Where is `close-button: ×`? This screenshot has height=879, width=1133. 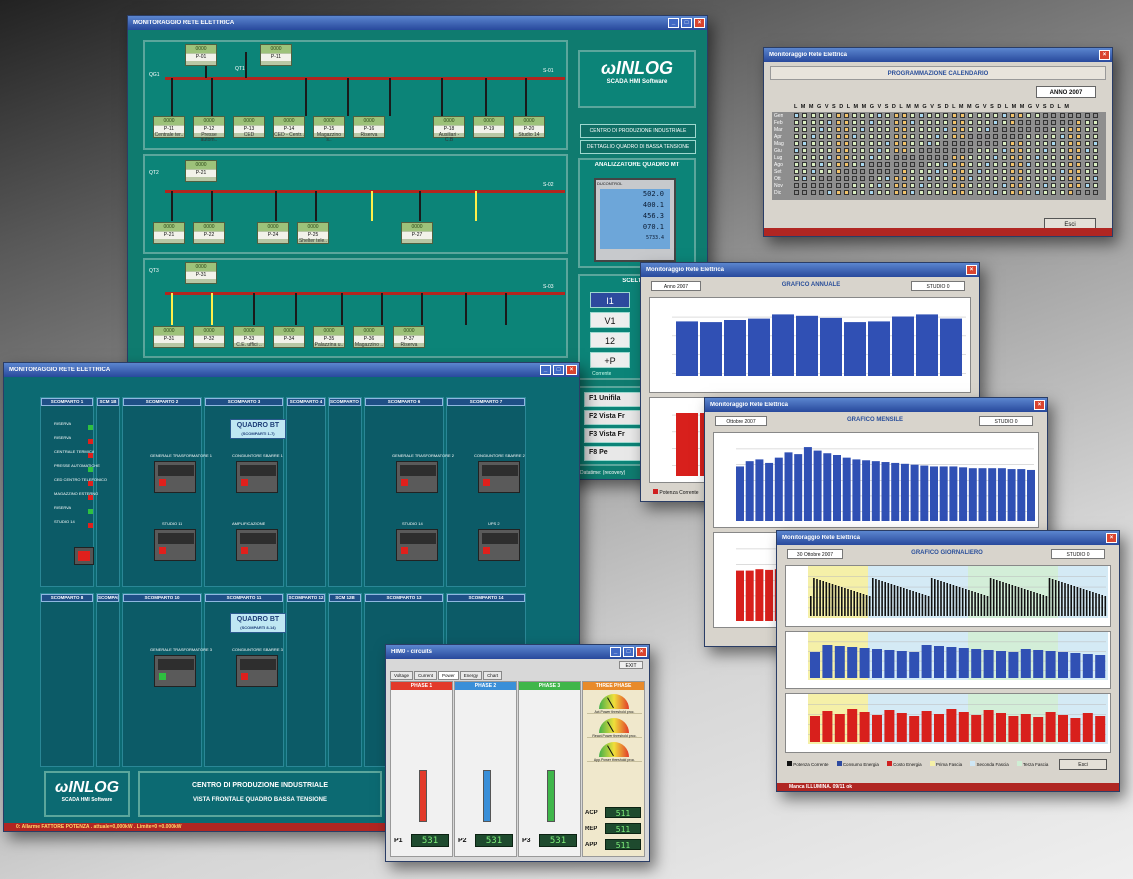 close-button: × is located at coordinates (699, 23).